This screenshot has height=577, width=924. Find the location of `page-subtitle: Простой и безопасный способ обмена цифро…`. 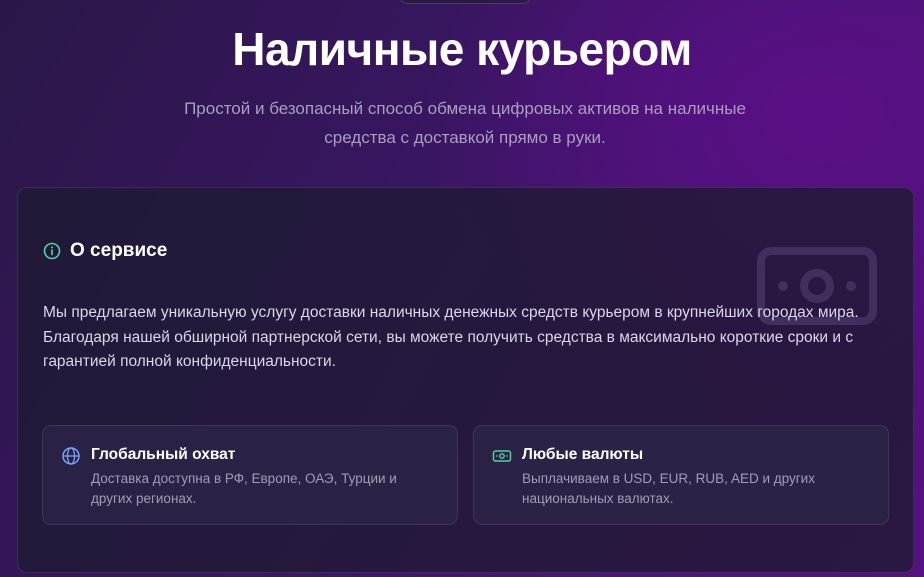

page-subtitle: Простой и безопасный способ обмена цифро… is located at coordinates (465, 123).